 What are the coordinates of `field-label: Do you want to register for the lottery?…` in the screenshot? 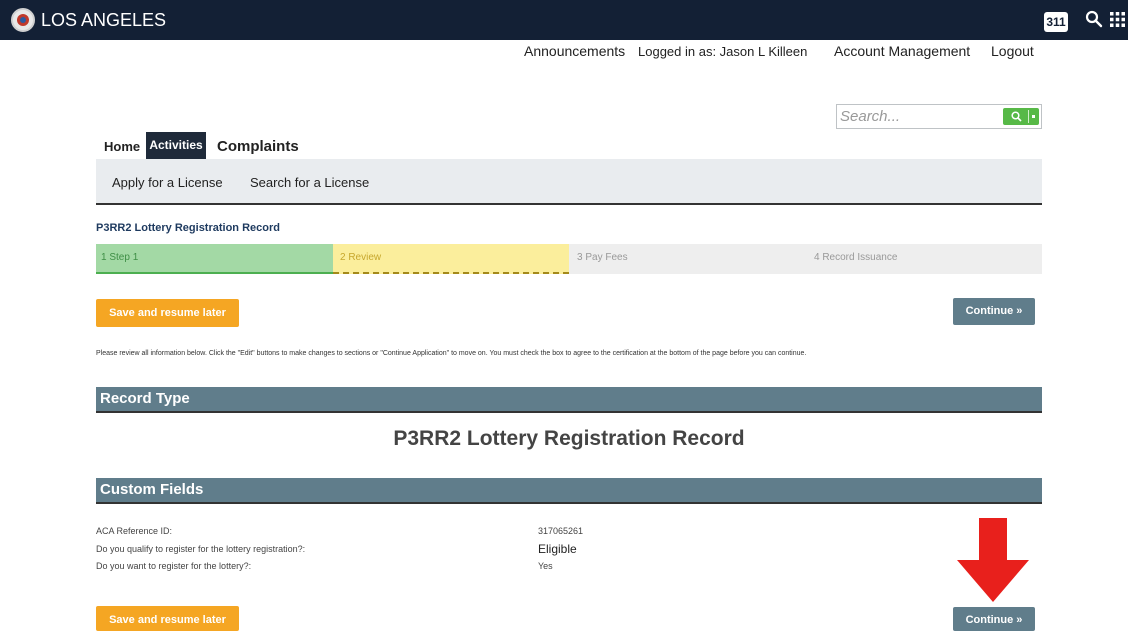 It's located at (174, 566).